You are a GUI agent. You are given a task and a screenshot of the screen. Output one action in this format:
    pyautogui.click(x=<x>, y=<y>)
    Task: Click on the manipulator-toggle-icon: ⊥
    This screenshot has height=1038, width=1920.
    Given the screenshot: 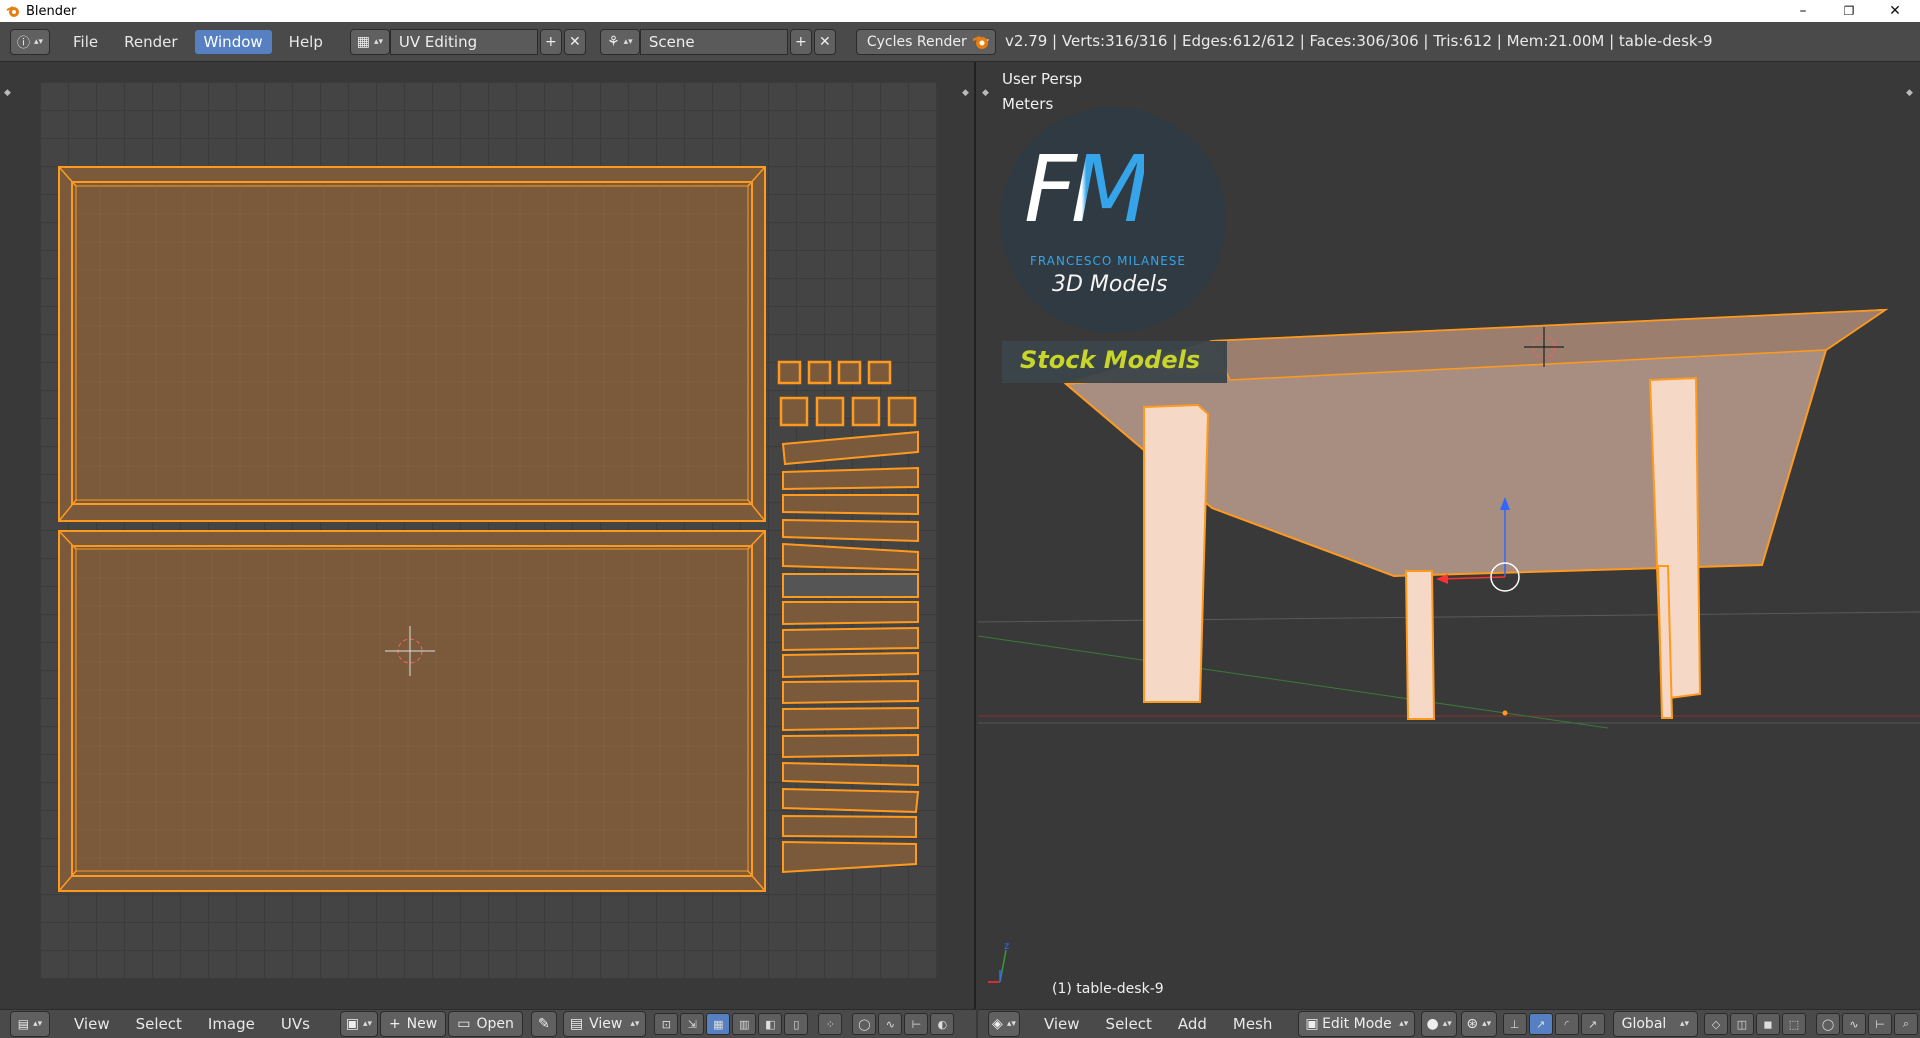 What is the action you would take?
    pyautogui.click(x=1514, y=1024)
    